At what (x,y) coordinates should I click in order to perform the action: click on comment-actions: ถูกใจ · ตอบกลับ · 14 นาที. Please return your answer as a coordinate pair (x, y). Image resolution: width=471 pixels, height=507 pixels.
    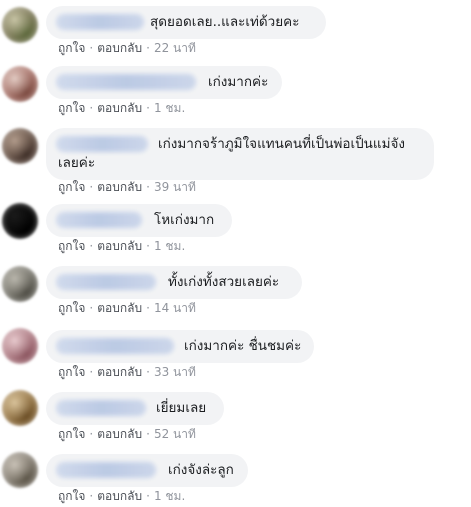
    Looking at the image, I should click on (127, 308).